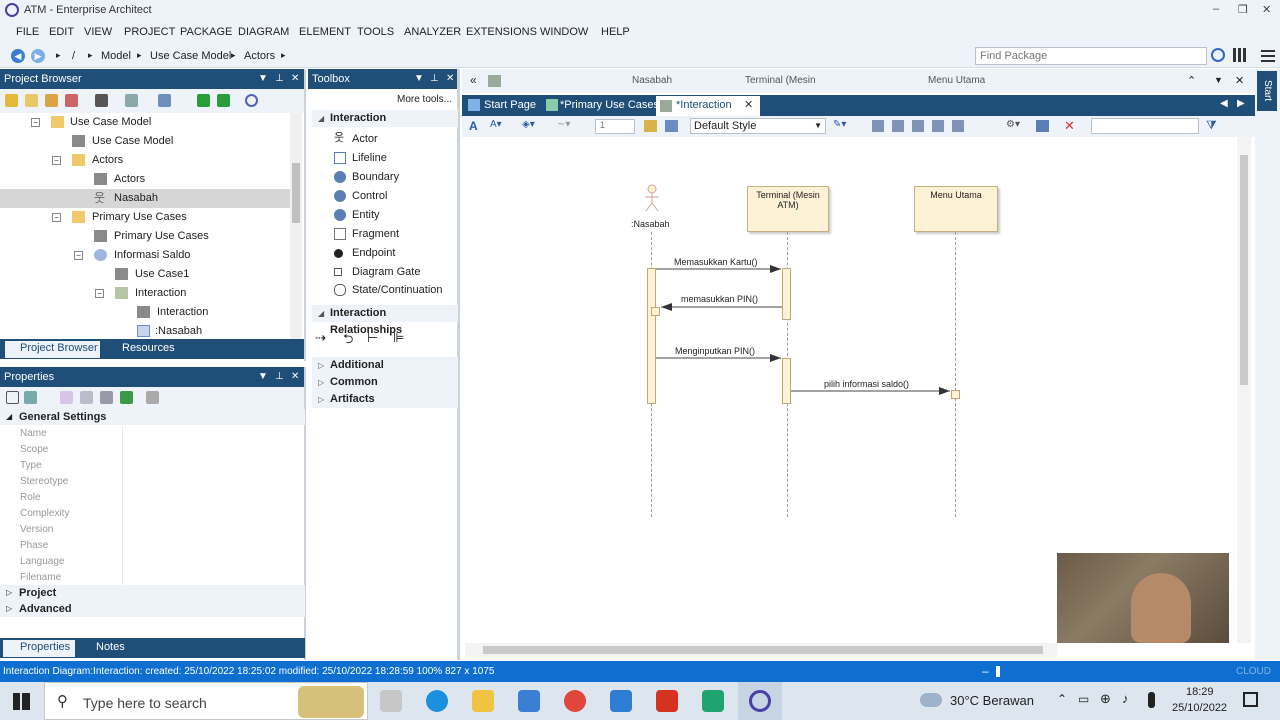  Describe the element at coordinates (1216, 9) in the screenshot. I see `minimize-button: –` at that location.